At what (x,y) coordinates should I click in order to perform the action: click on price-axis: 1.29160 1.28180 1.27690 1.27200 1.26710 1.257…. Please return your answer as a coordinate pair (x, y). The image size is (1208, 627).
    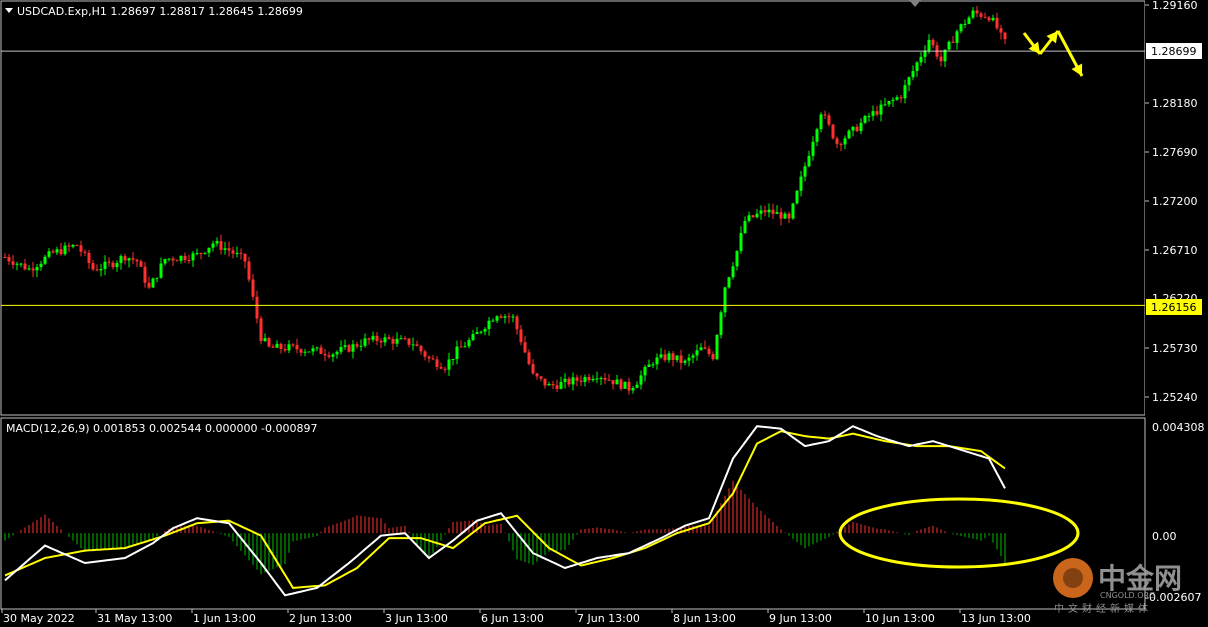
    Looking at the image, I should click on (1176, 208).